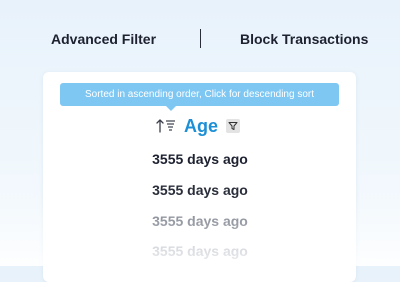 The image size is (400, 282). I want to click on nav-divider, so click(200, 38).